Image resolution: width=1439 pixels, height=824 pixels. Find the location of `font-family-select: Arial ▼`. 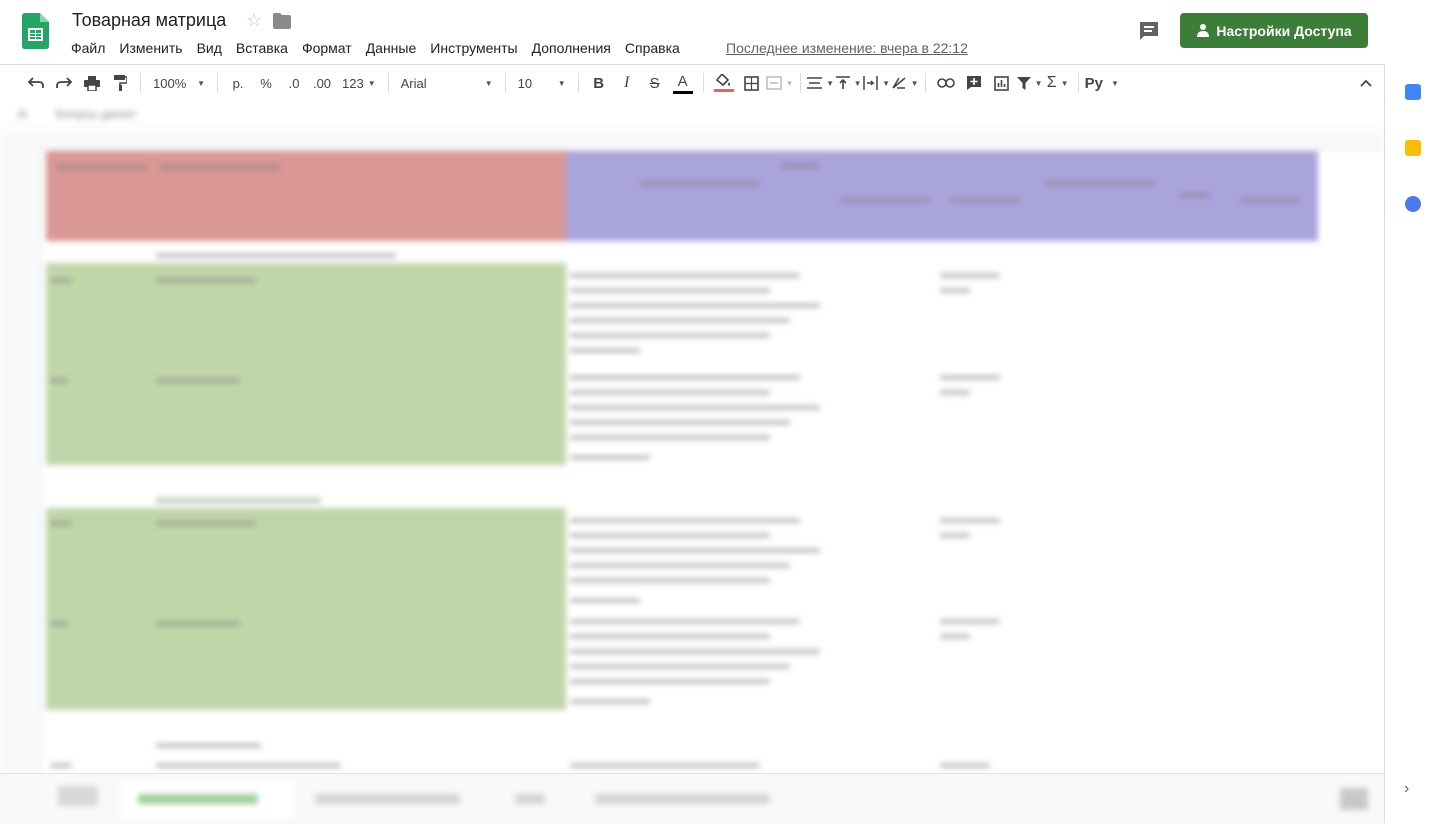

font-family-select: Arial ▼ is located at coordinates (447, 83).